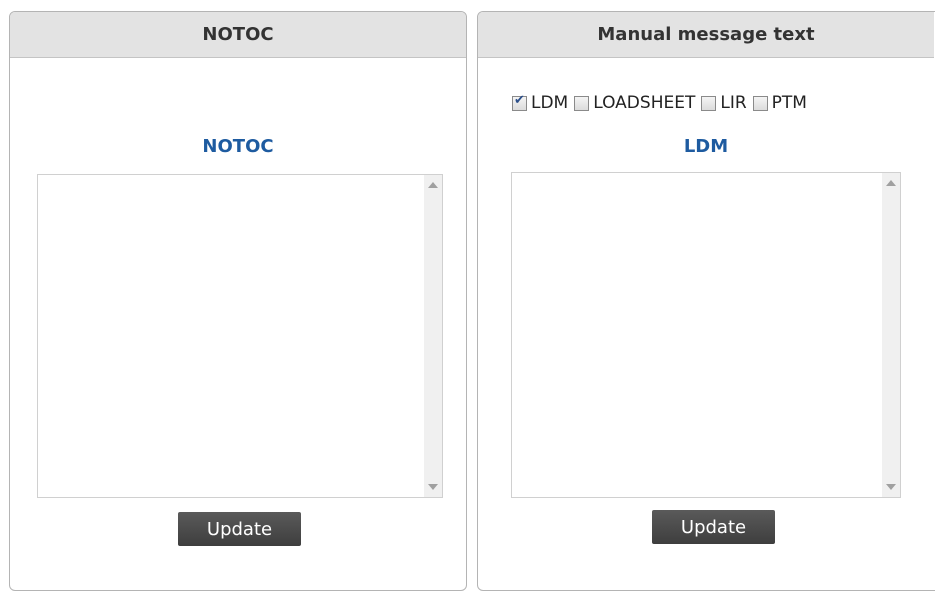 The image size is (935, 591). I want to click on checkbox-loadsheet-box, so click(582, 103).